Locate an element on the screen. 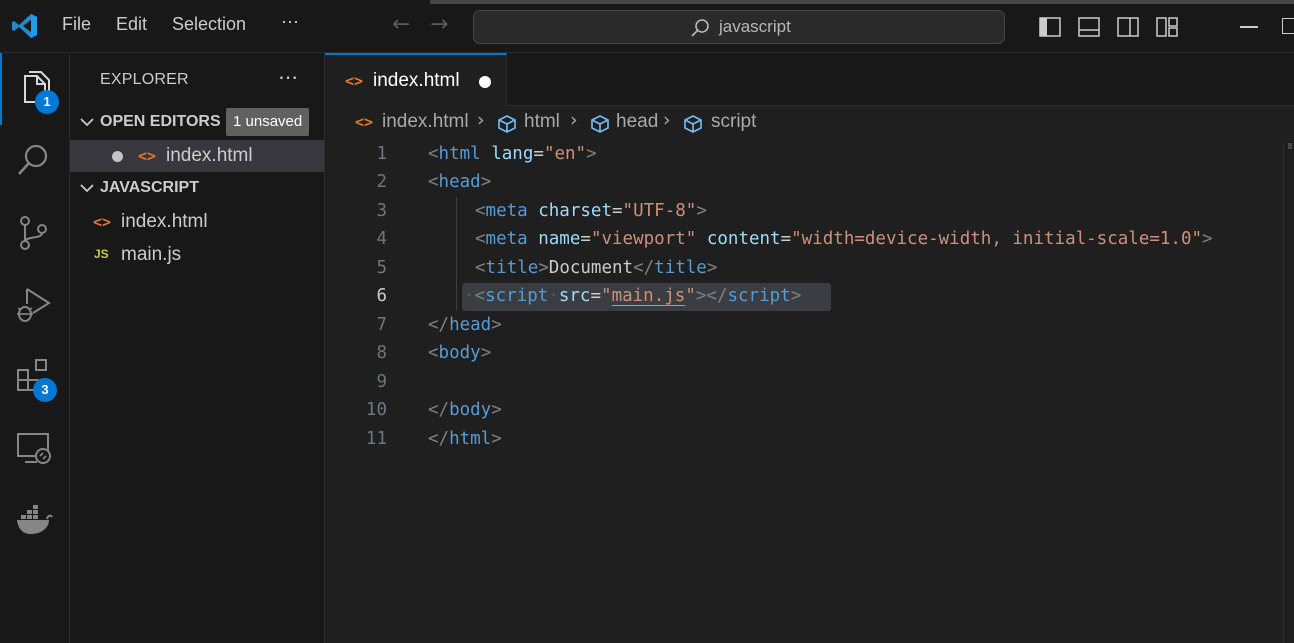 The height and width of the screenshot is (643, 1294). customize-layout-icon is located at coordinates (1167, 27).